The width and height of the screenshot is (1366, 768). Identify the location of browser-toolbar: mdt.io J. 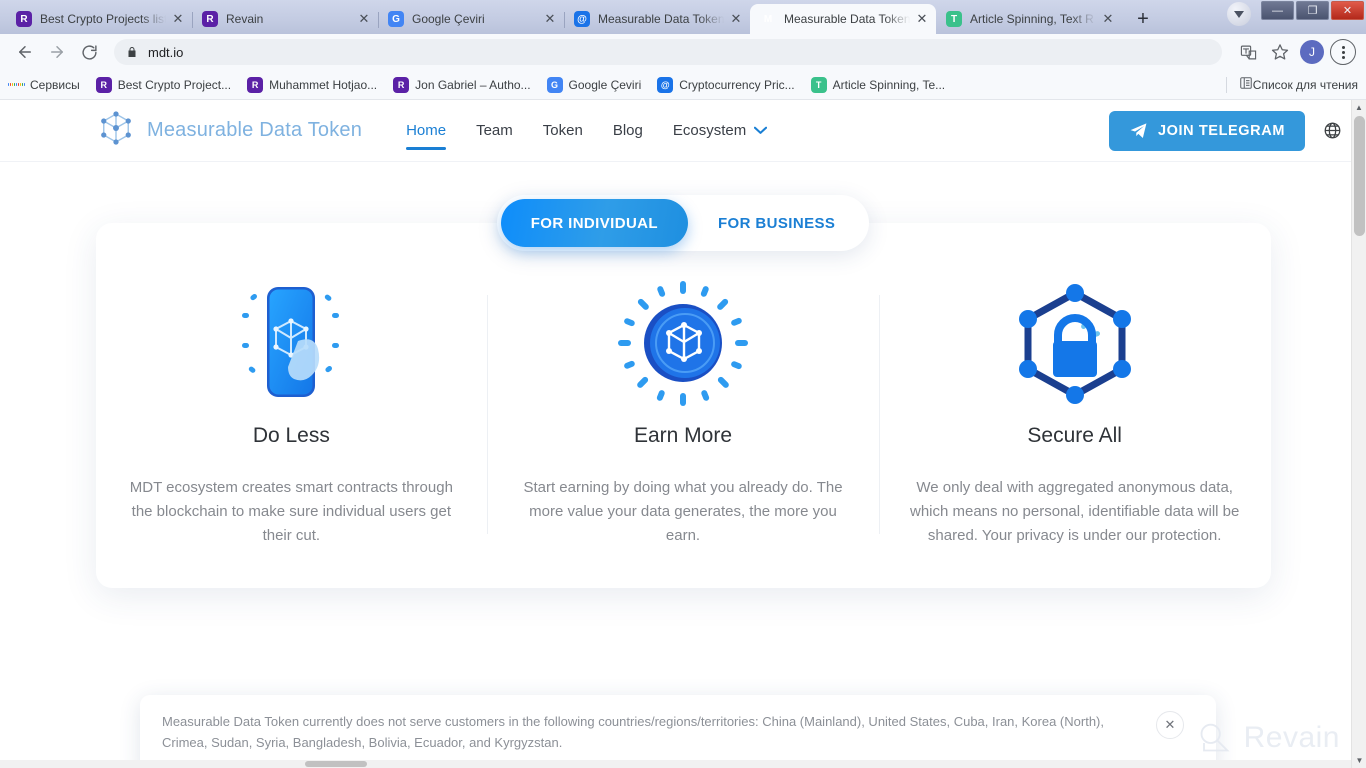
(683, 52).